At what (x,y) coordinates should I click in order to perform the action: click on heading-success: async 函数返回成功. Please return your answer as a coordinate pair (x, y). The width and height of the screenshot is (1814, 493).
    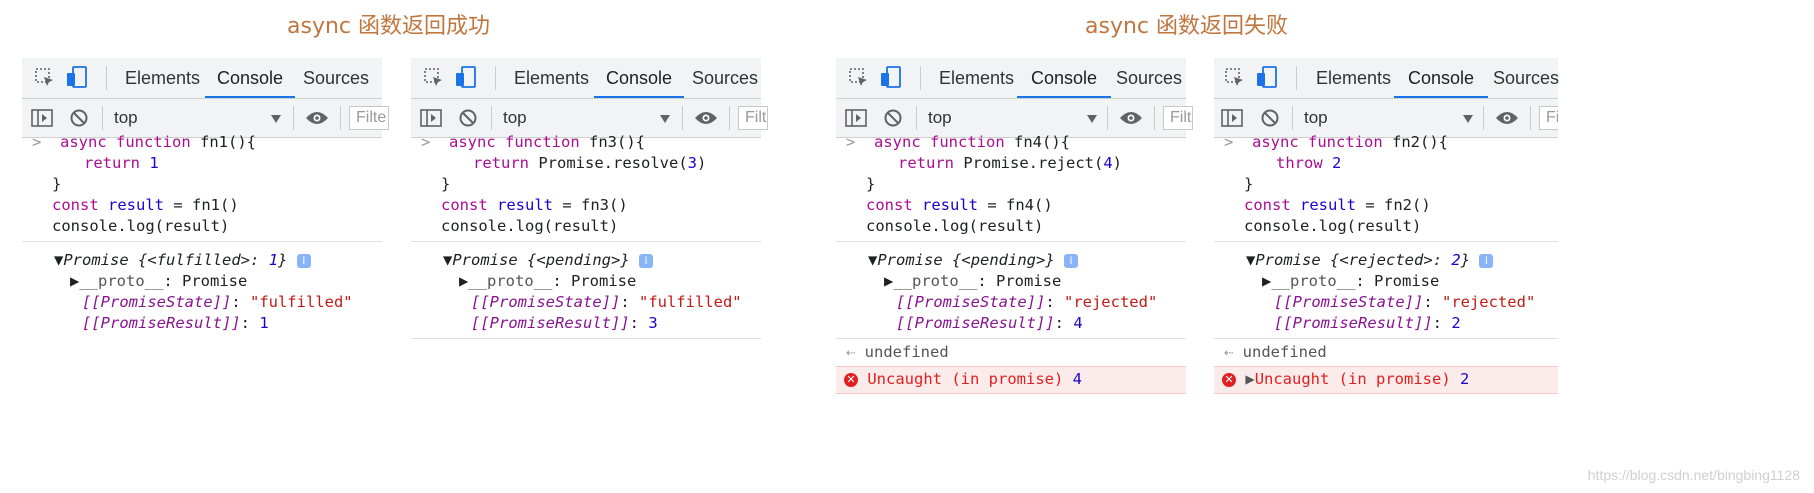
    Looking at the image, I should click on (388, 26).